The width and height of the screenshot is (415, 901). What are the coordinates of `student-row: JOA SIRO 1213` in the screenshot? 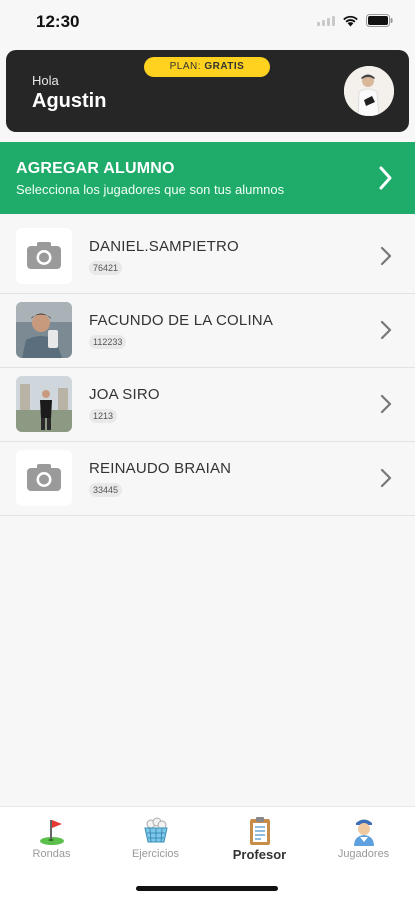 It's located at (207, 405).